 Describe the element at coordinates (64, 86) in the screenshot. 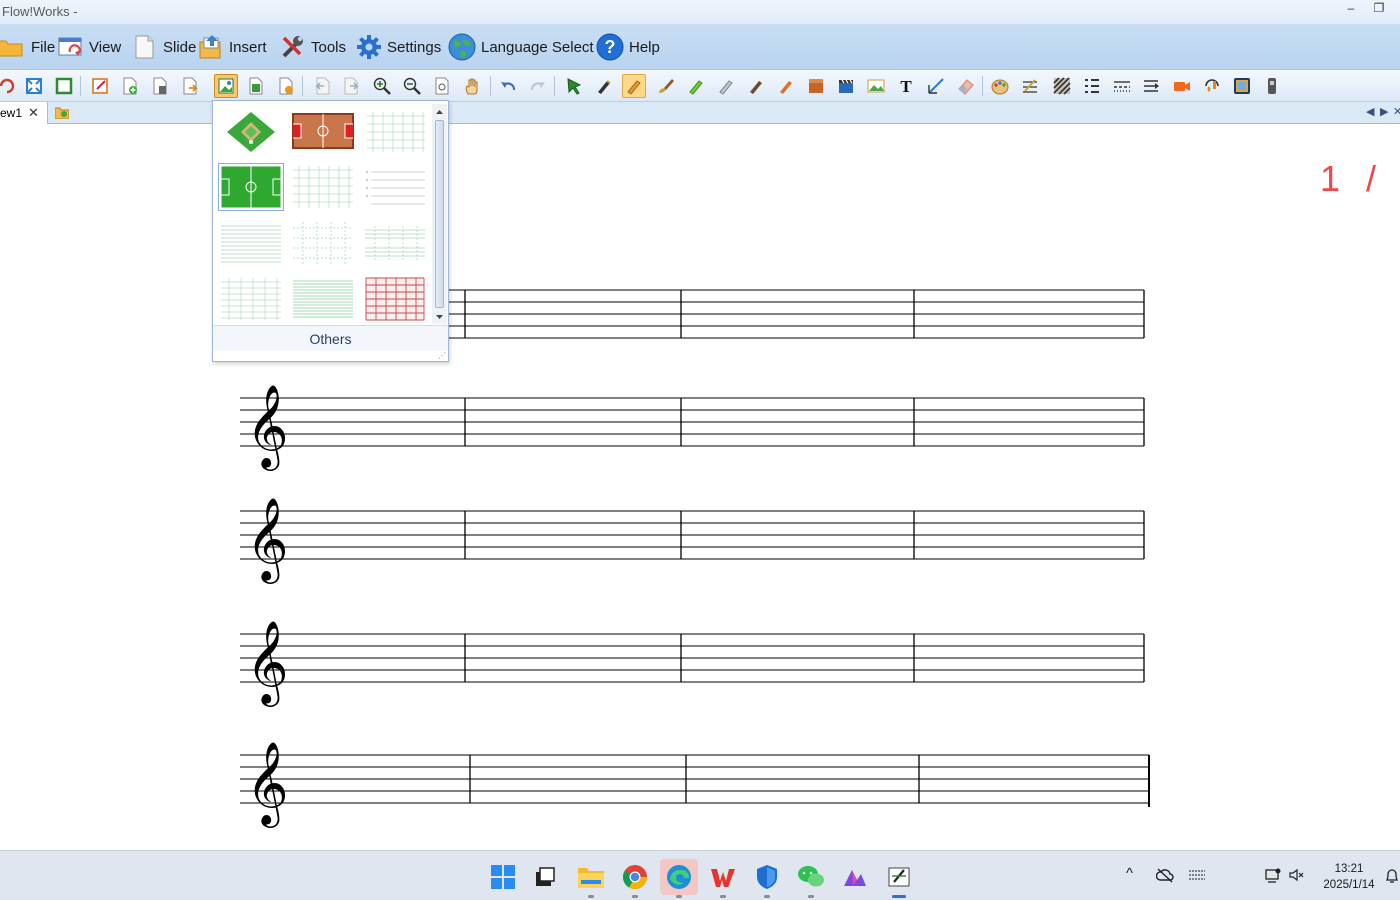

I see `window-frame-icon` at that location.